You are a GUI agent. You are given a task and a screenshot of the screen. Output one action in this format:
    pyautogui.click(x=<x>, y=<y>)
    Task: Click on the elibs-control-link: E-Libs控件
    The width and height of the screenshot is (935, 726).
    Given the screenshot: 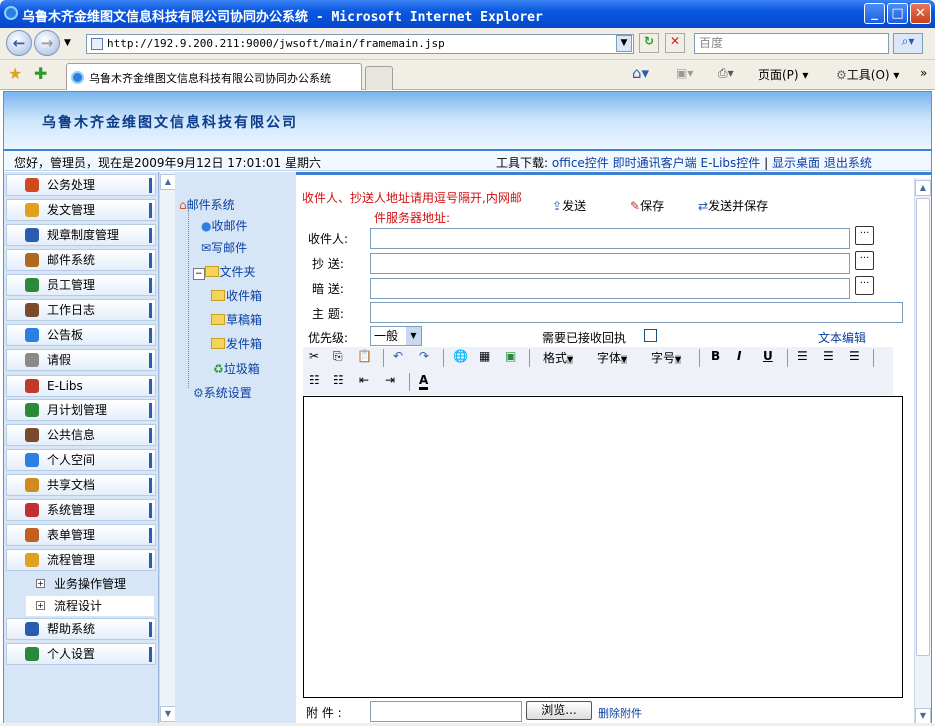 What is the action you would take?
    pyautogui.click(x=730, y=163)
    